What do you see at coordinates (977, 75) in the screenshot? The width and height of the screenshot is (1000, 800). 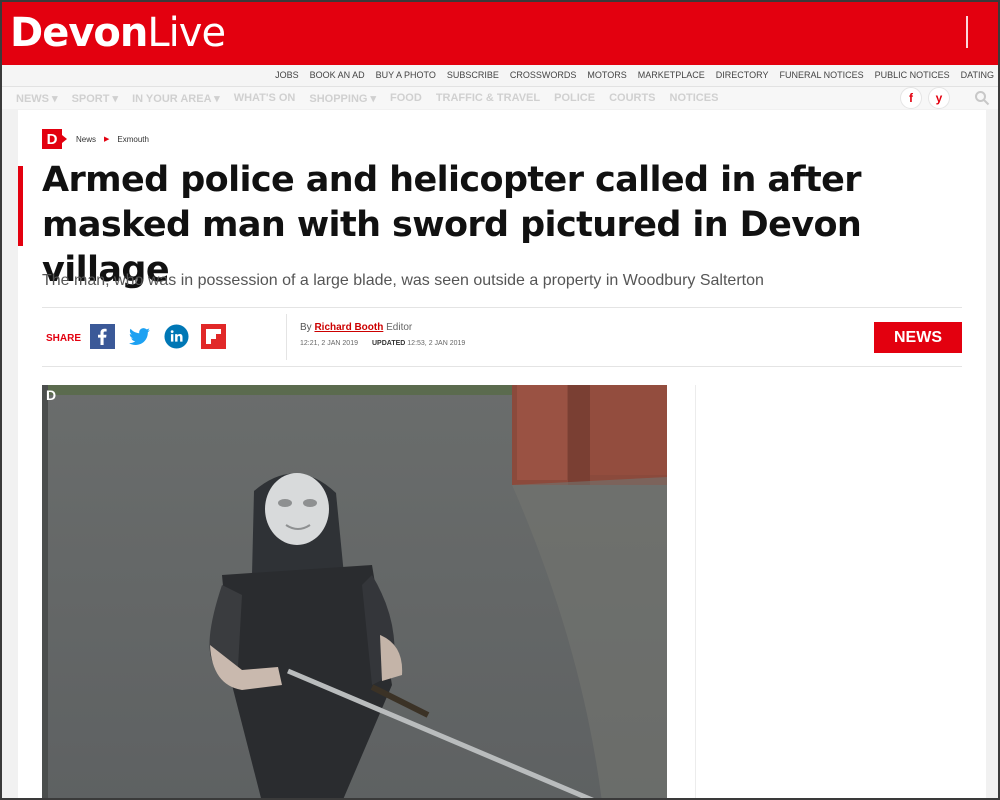 I see `utility-link-dating: DATING` at bounding box center [977, 75].